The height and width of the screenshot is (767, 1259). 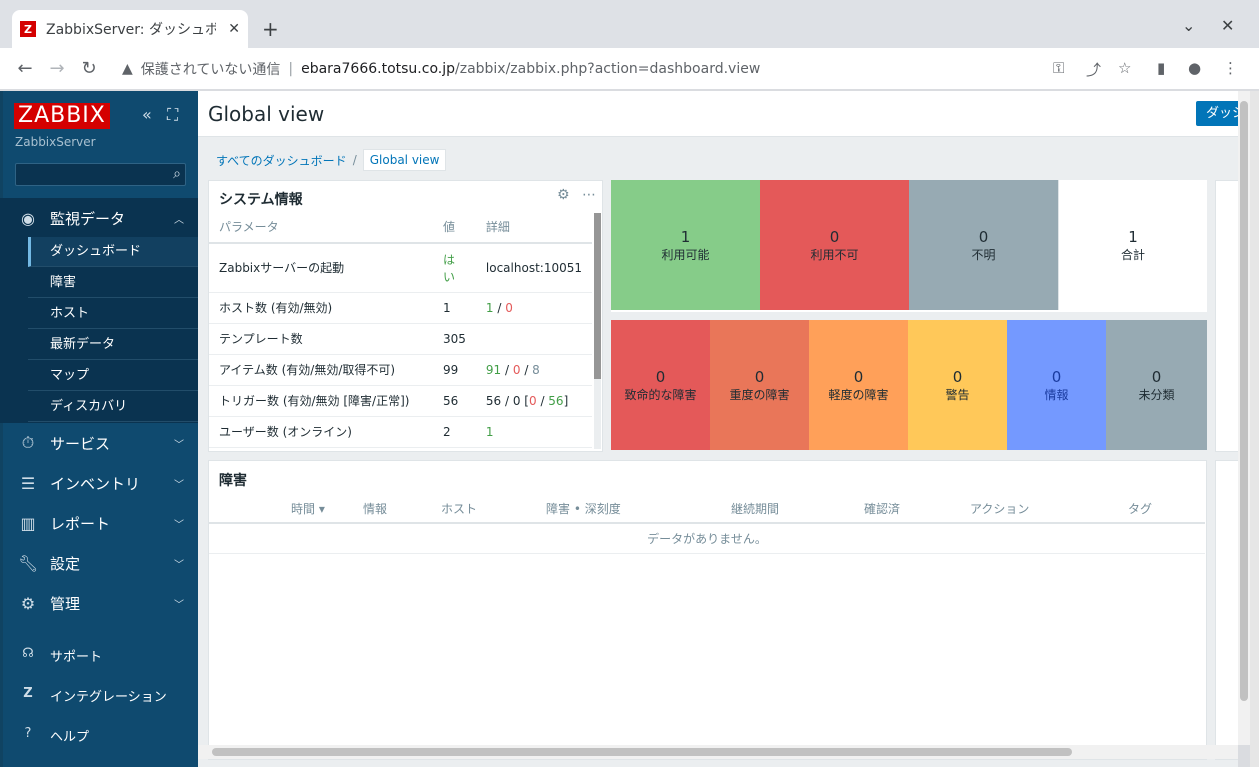 I want to click on tile-high: 0 重度の障害, so click(x=759, y=385).